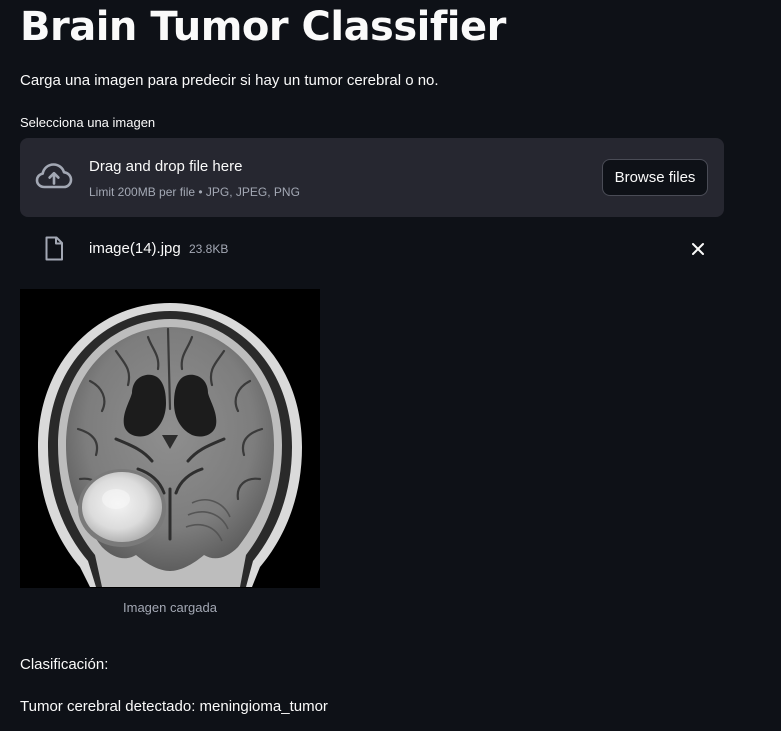  Describe the element at coordinates (54, 176) in the screenshot. I see `cloud-upload-icon` at that location.